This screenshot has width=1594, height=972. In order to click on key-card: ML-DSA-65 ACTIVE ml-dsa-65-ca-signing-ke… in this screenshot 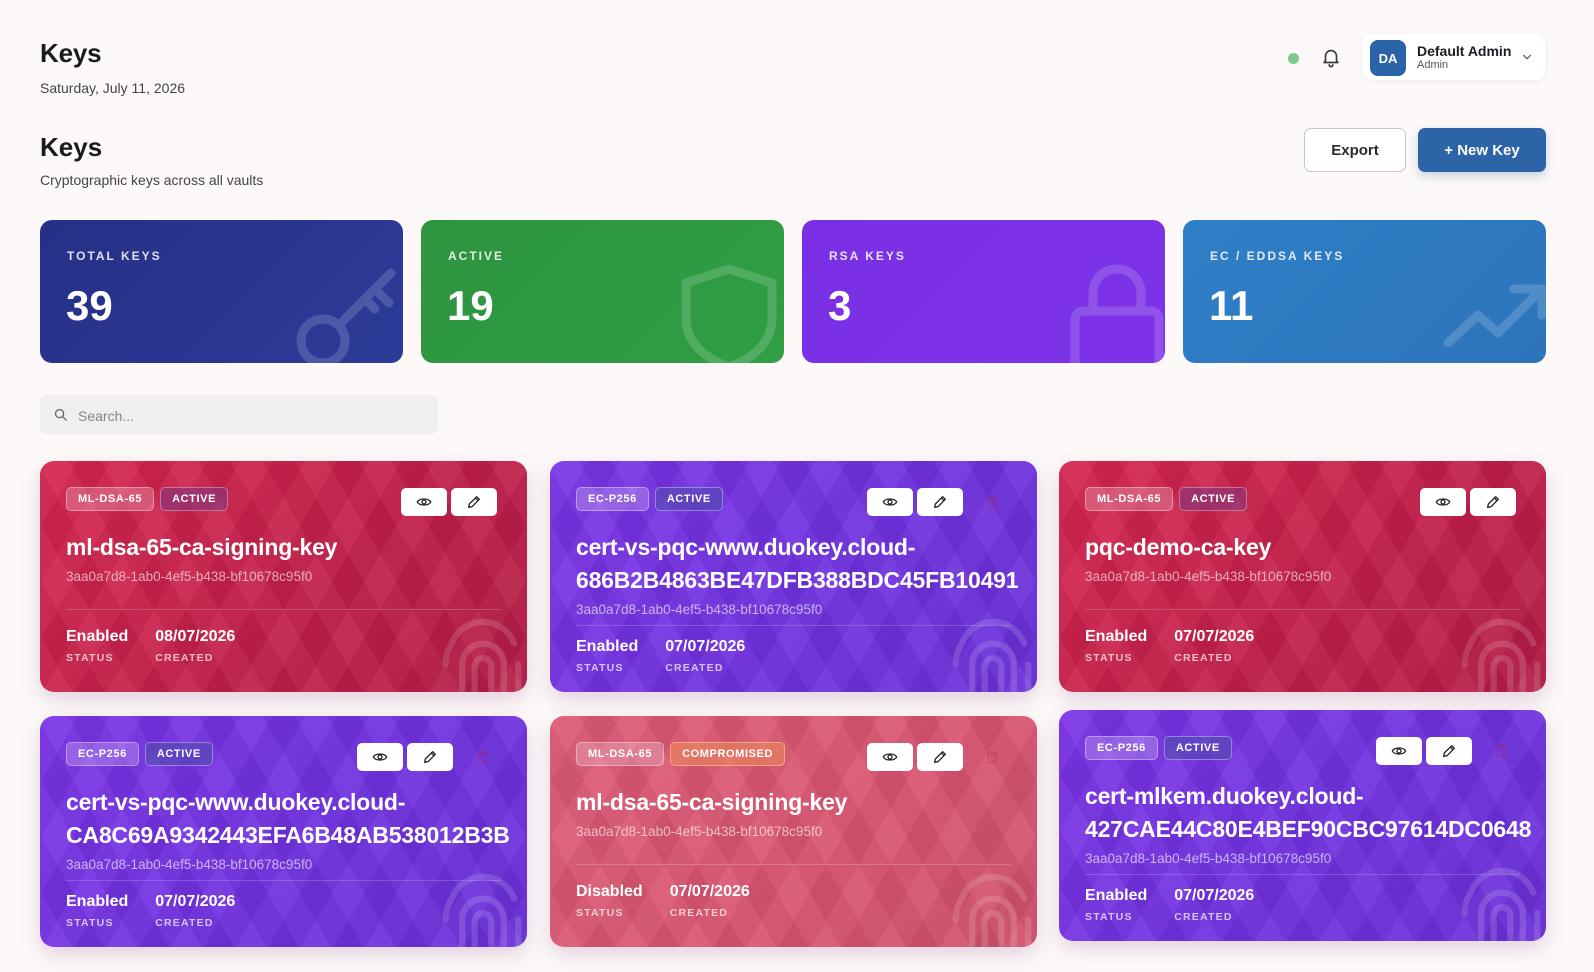, I will do `click(283, 576)`.